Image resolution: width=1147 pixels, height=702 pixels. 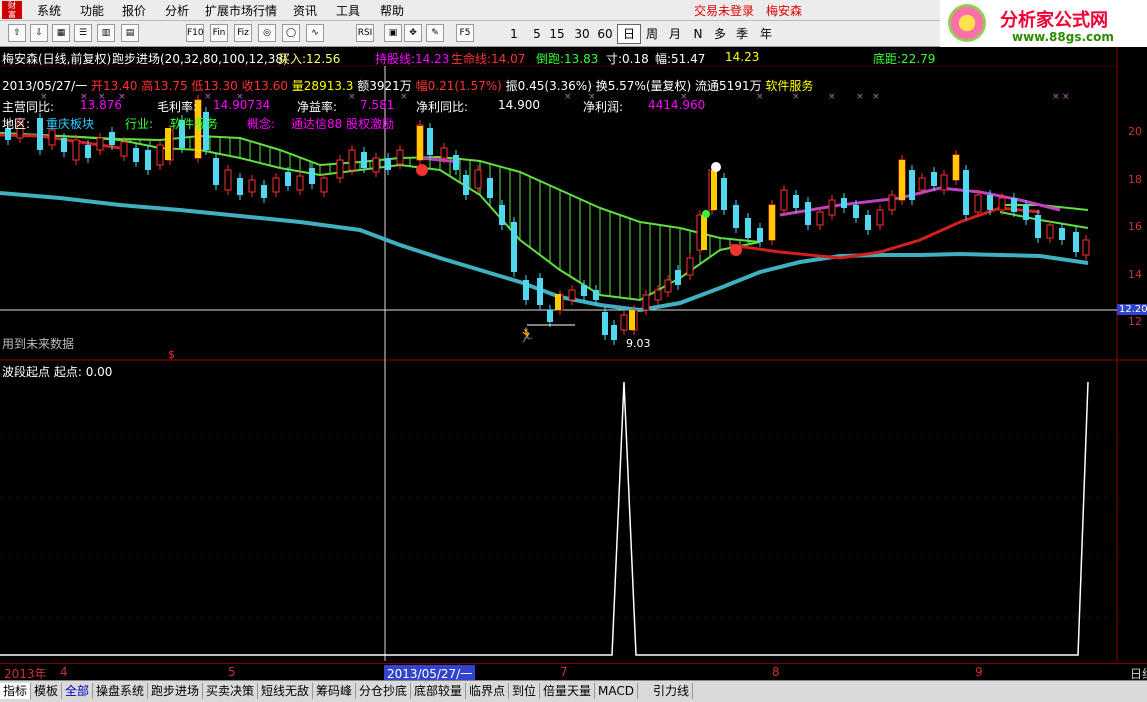 What do you see at coordinates (672, 691) in the screenshot?
I see `indicator-tab-14: 引力线` at bounding box center [672, 691].